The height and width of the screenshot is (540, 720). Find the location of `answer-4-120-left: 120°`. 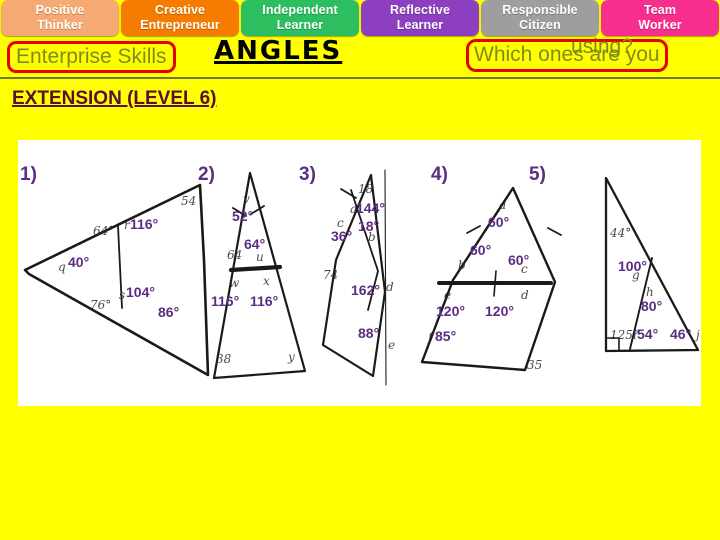

answer-4-120-left: 120° is located at coordinates (450, 311).